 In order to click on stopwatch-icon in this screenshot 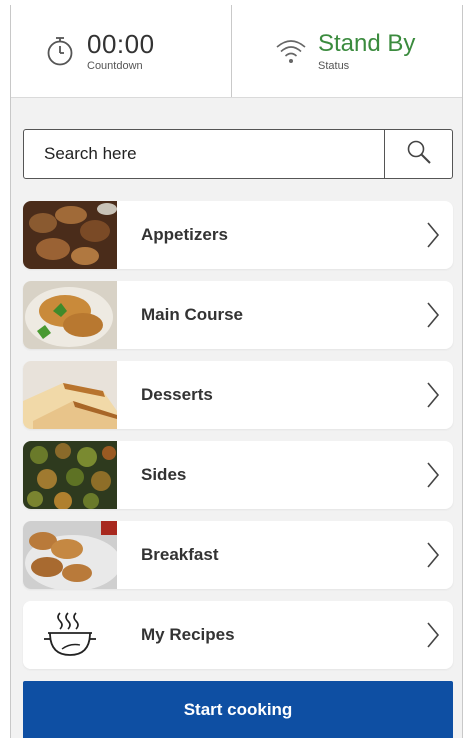, I will do `click(60, 51)`.